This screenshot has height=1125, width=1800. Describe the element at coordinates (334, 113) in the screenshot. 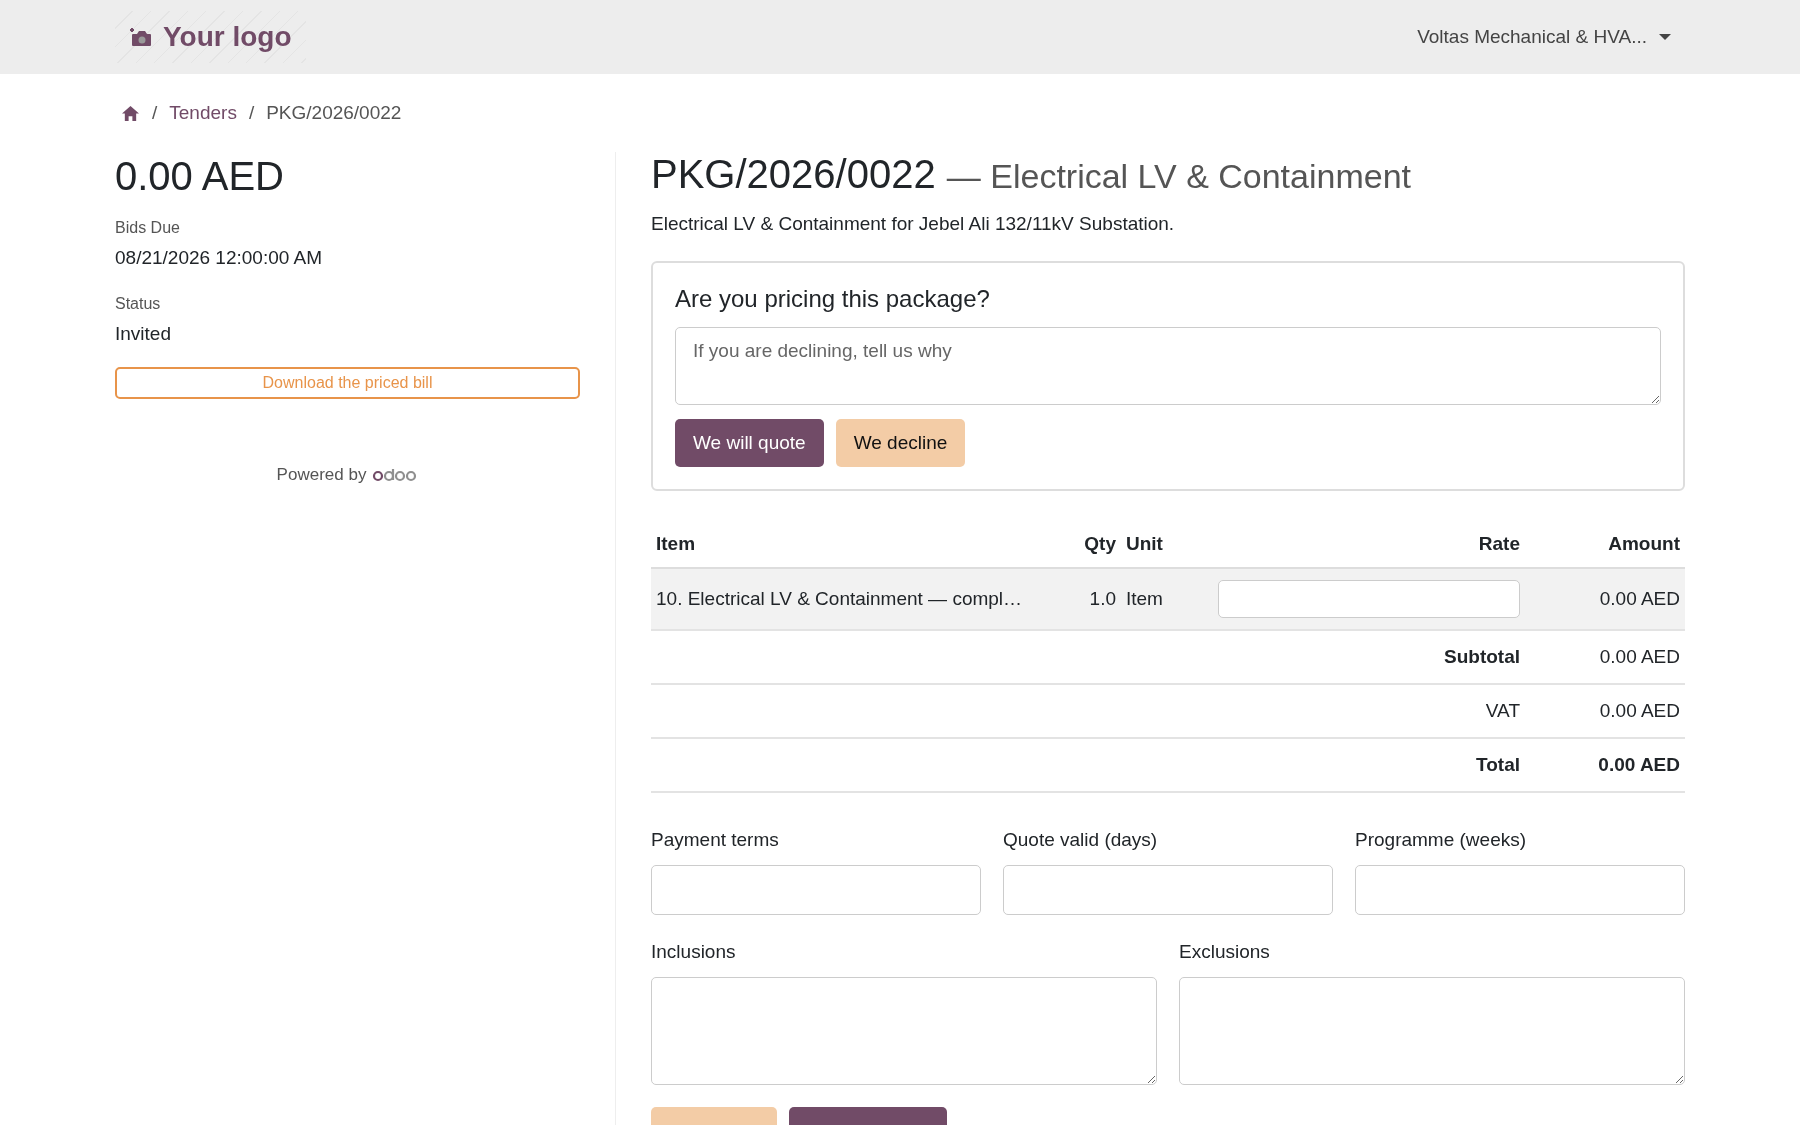

I see `breadcrumb-current: PKG/2026/0022` at that location.